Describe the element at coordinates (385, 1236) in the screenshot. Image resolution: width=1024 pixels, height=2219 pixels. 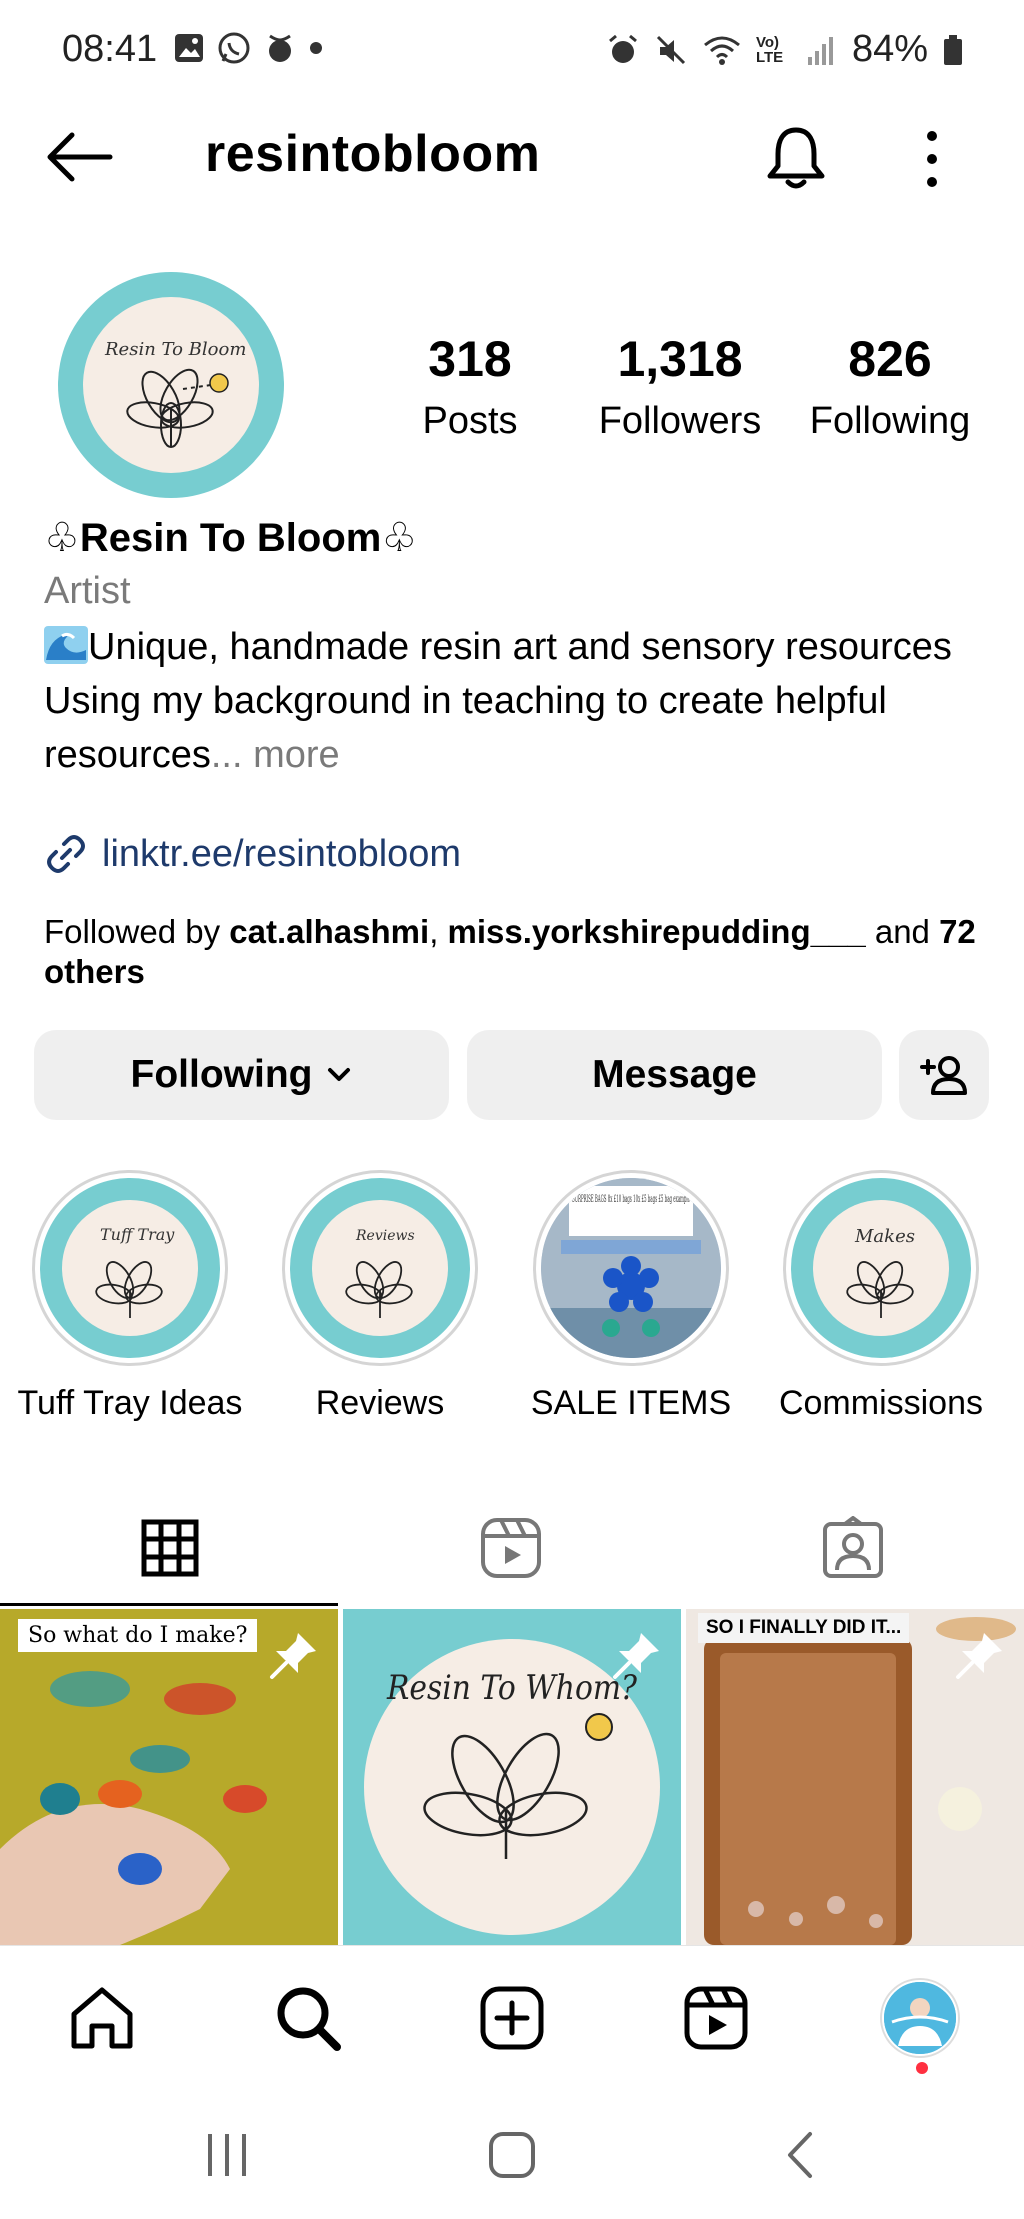
I see `highlight-cover-text: Reviews` at that location.